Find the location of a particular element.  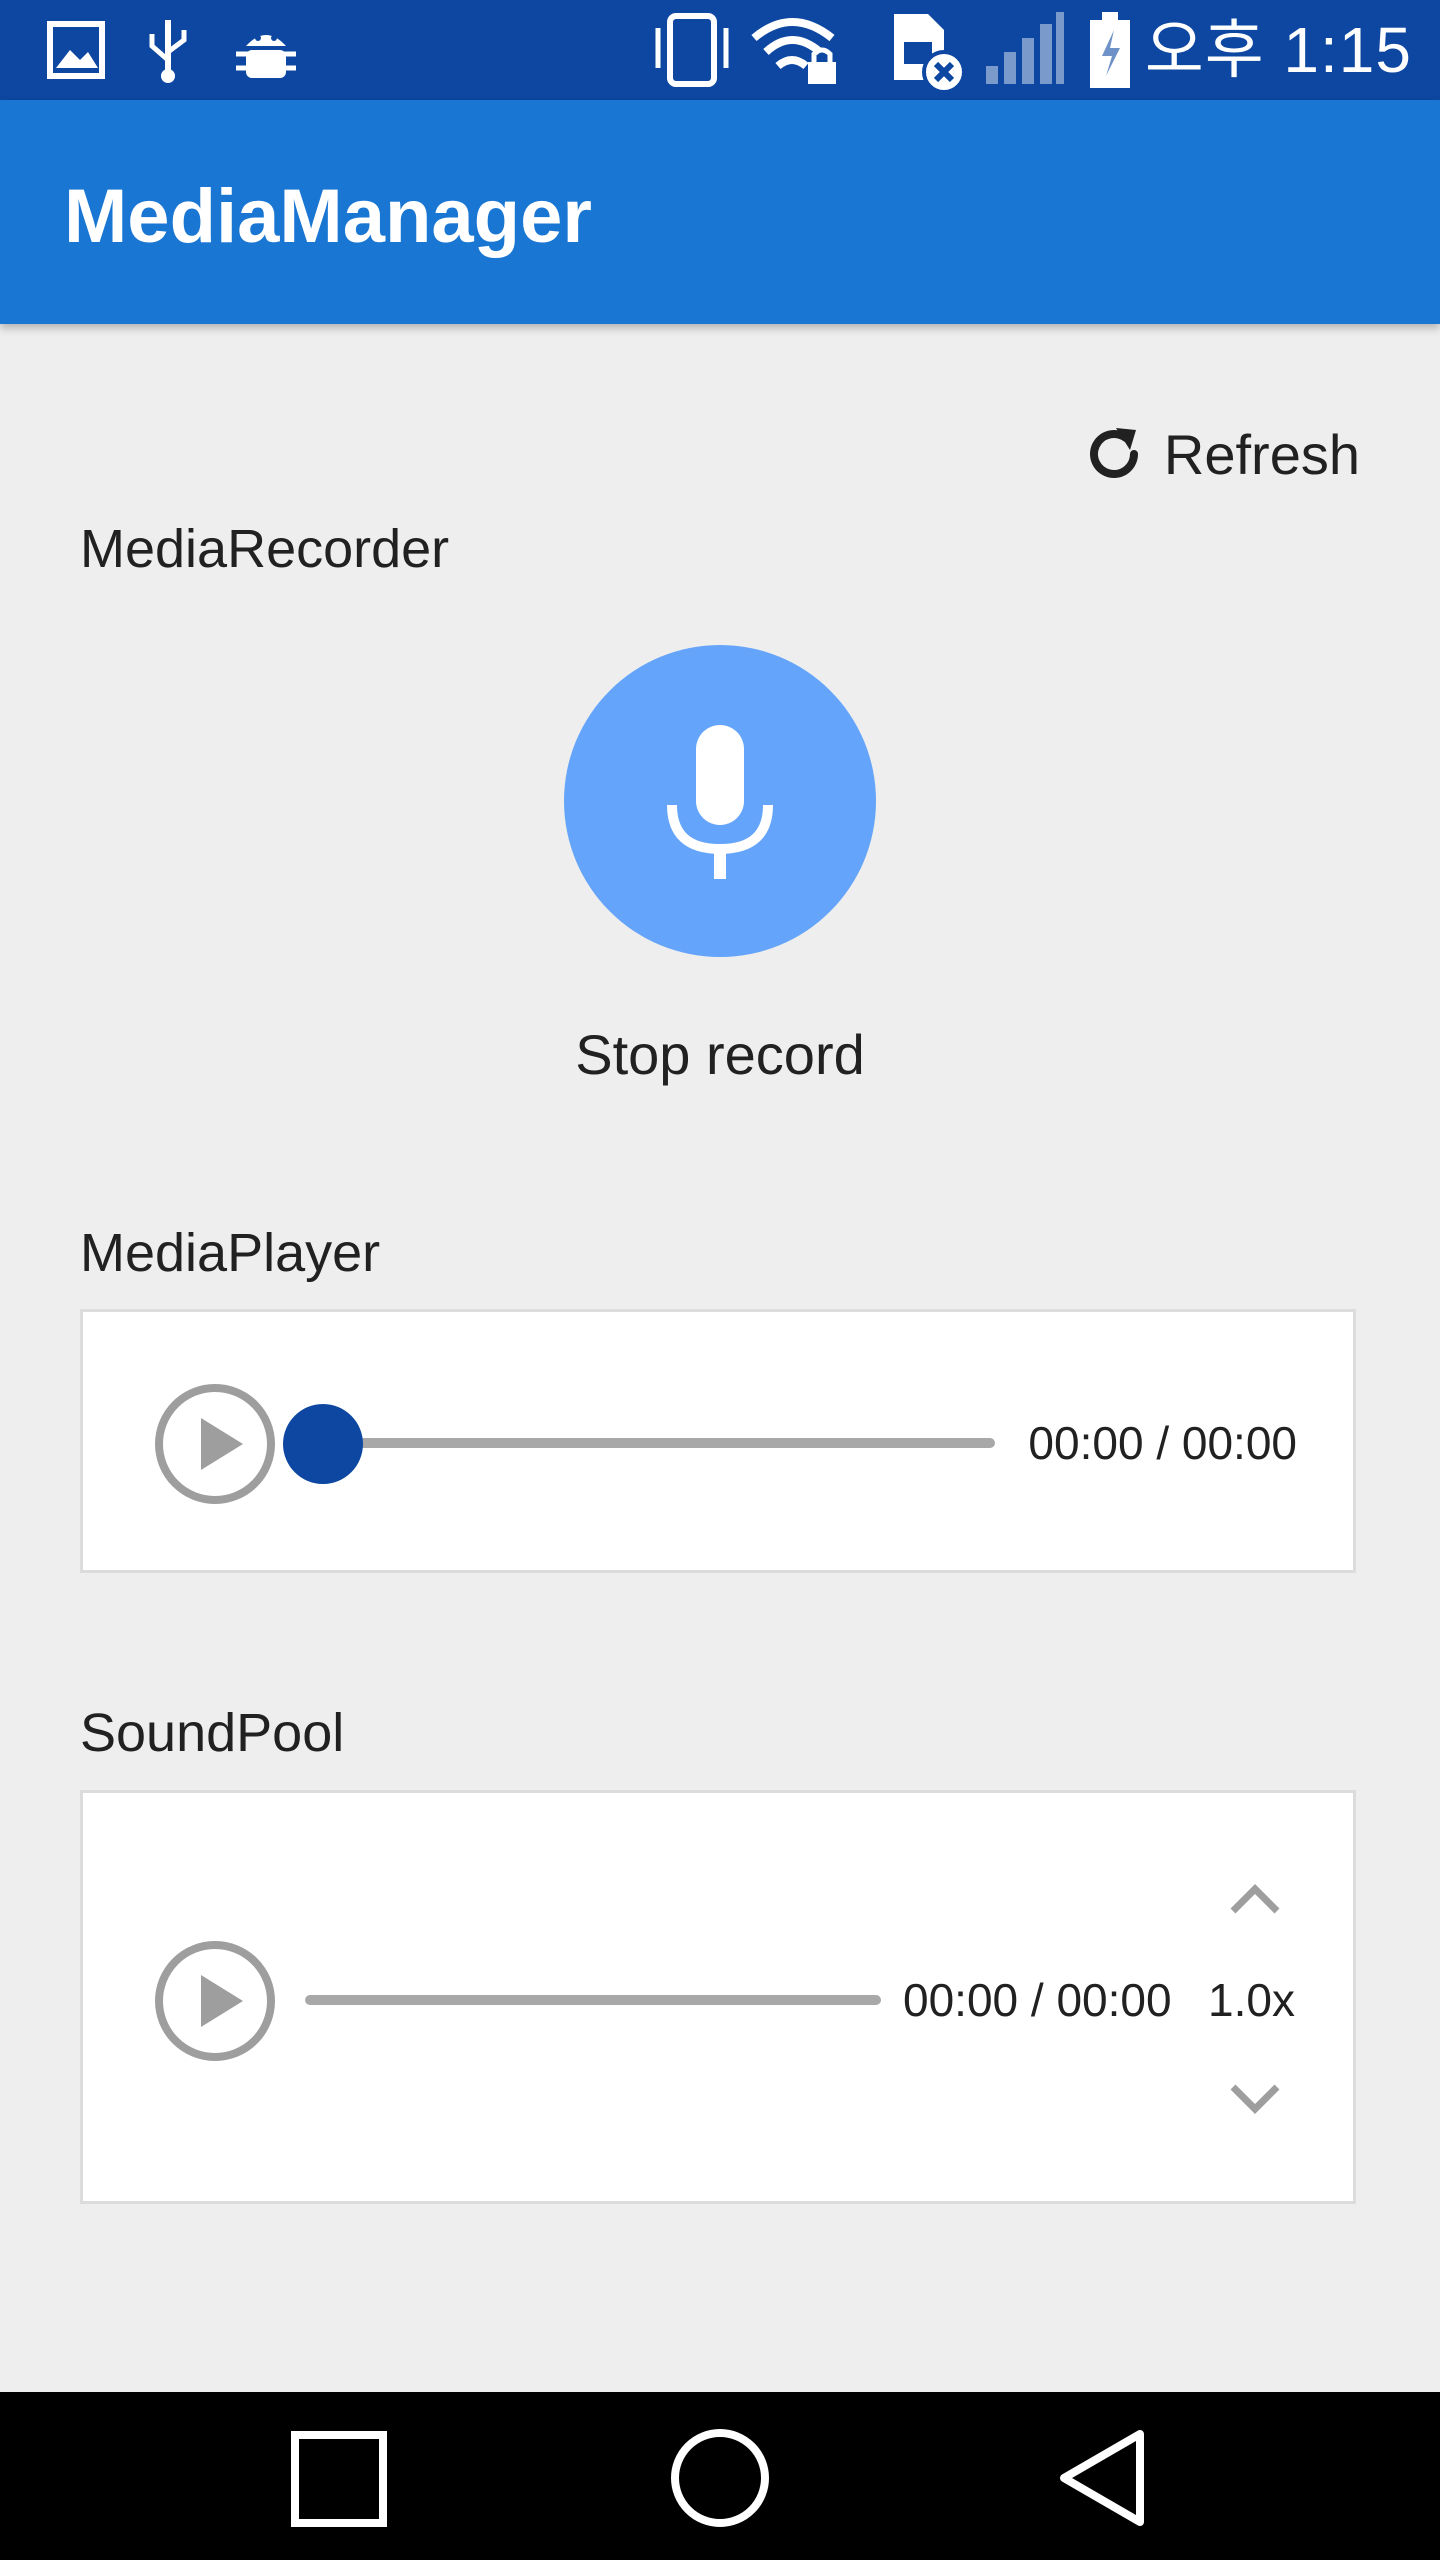

soundpool-title: SoundPool is located at coordinates (212, 1733).